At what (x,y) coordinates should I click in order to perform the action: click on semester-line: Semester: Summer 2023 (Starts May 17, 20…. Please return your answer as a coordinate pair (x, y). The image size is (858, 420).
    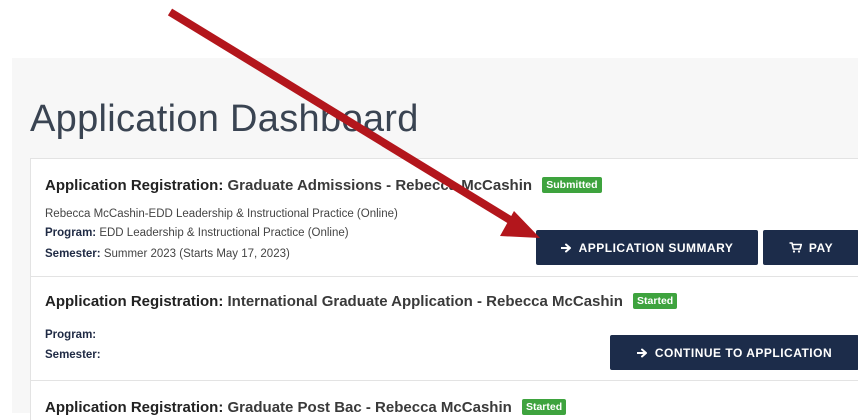
    Looking at the image, I should click on (167, 254).